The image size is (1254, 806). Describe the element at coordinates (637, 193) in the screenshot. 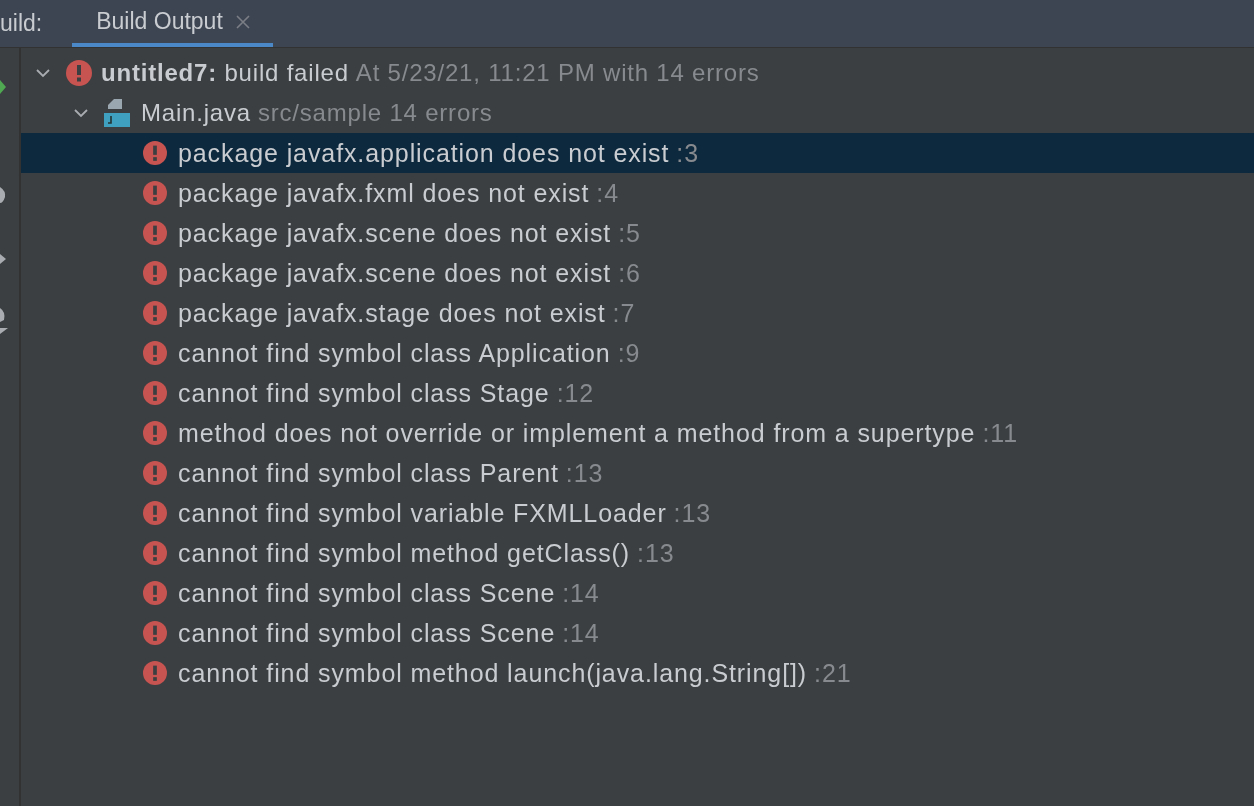

I see `error-item: package javafx.fxml does not exist :4` at that location.